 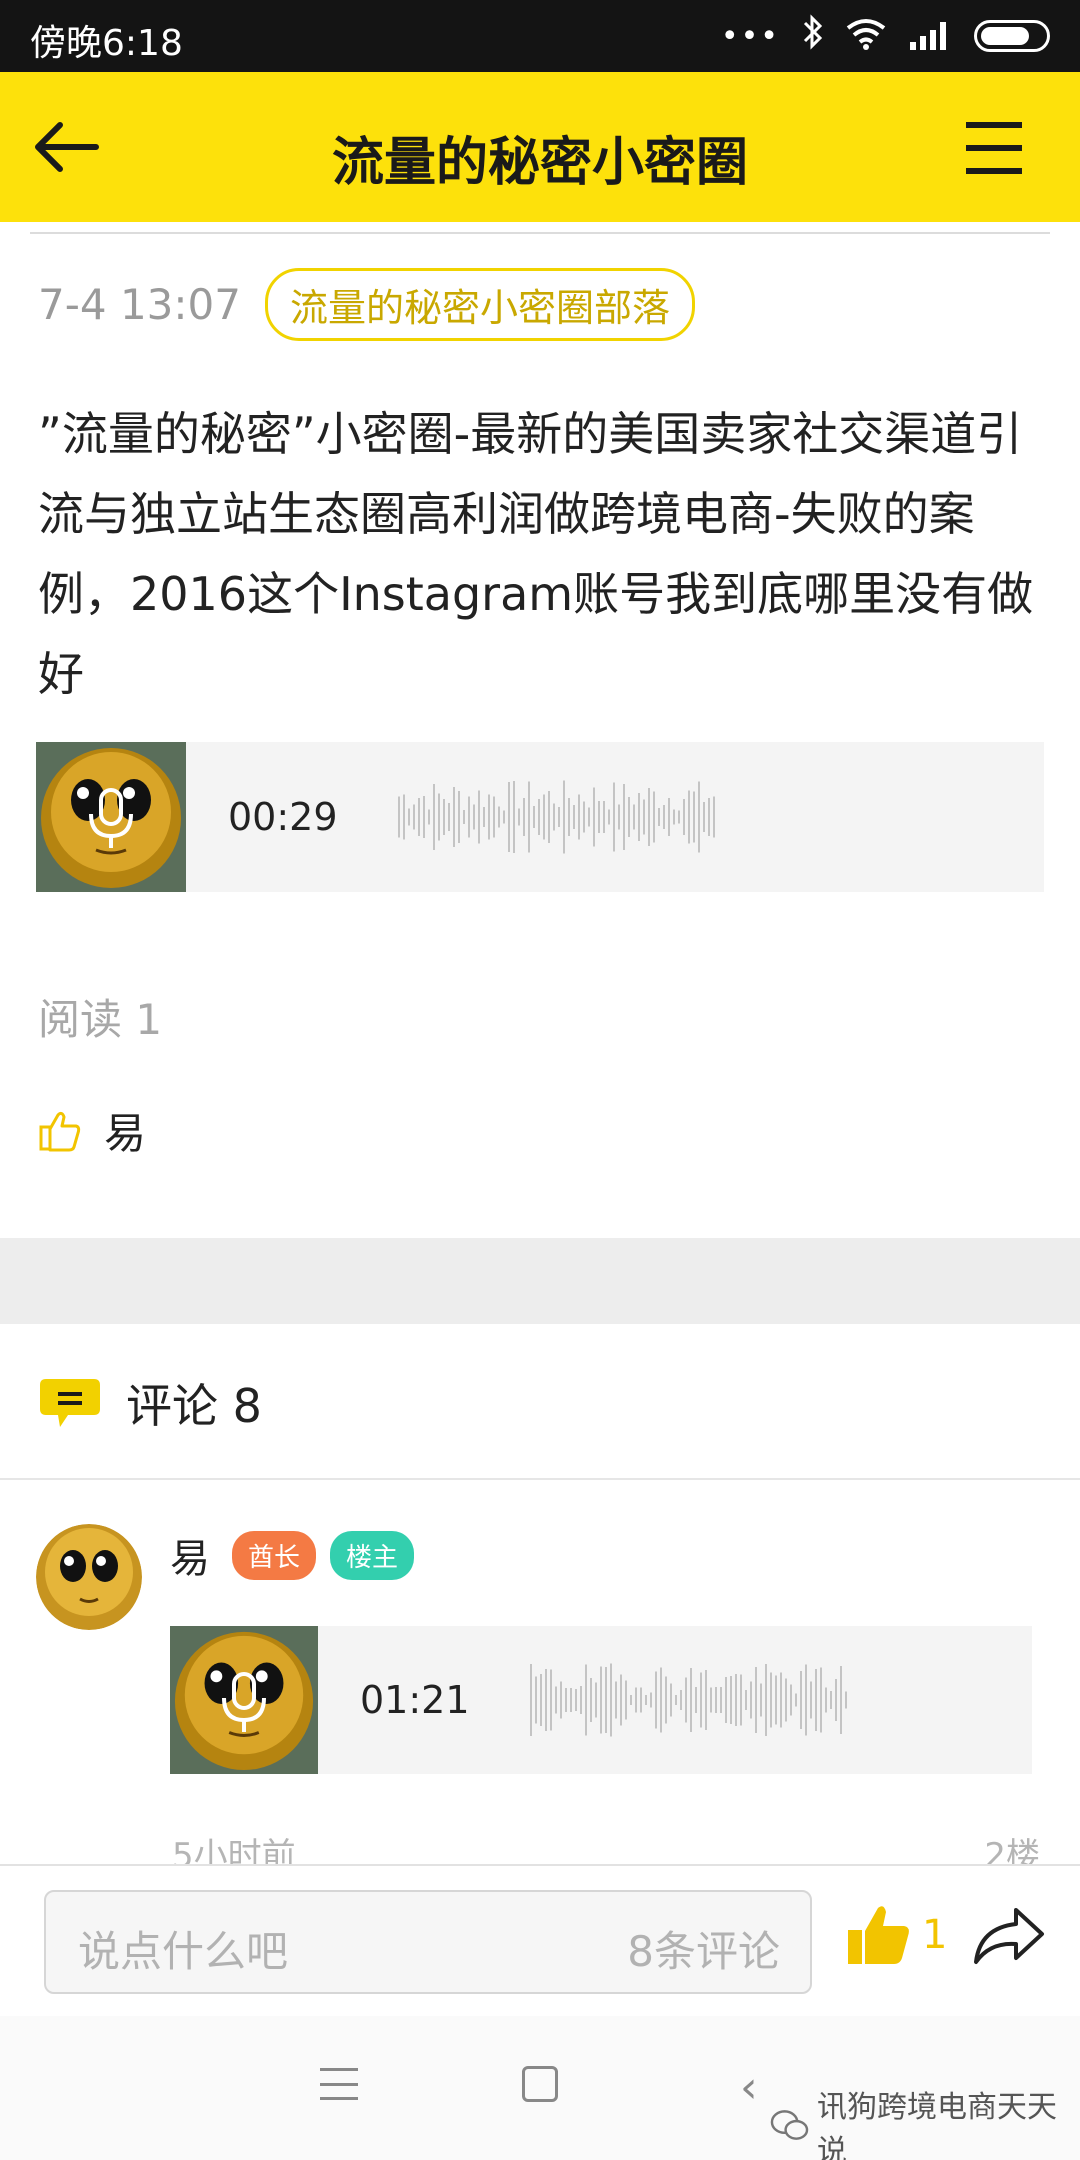 I want to click on likes-row: 易, so click(x=92, y=1130).